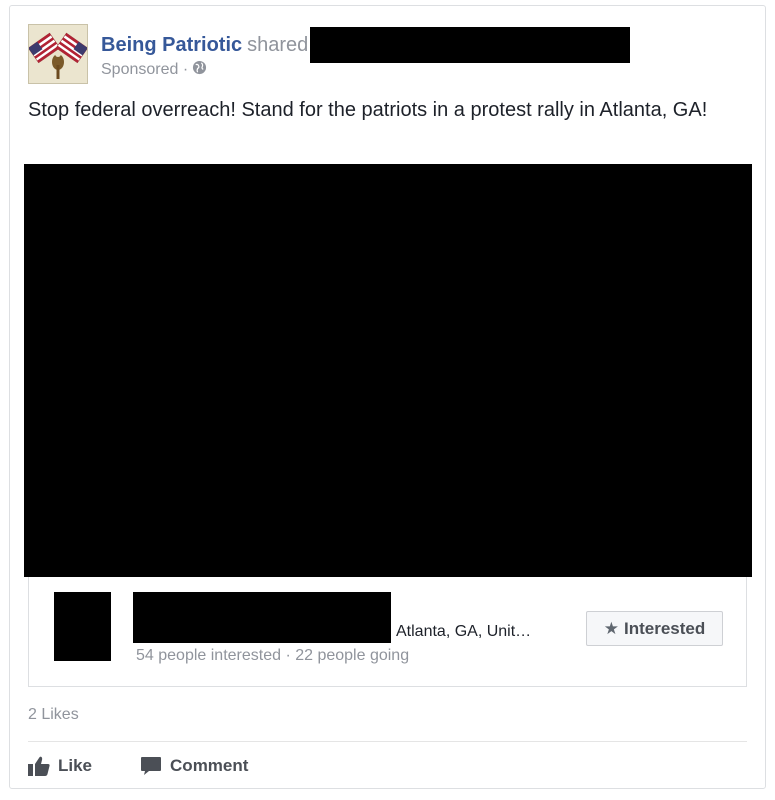  I want to click on like-button: Like, so click(60, 766).